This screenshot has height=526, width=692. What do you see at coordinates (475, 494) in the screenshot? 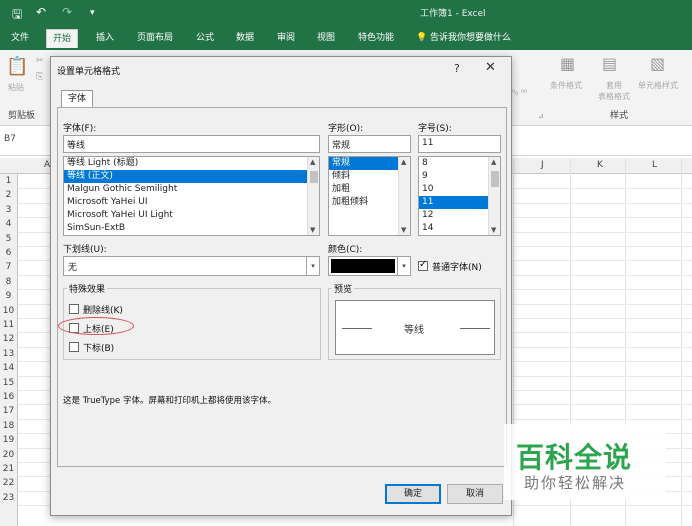
I see `cancel-button: 取消` at bounding box center [475, 494].